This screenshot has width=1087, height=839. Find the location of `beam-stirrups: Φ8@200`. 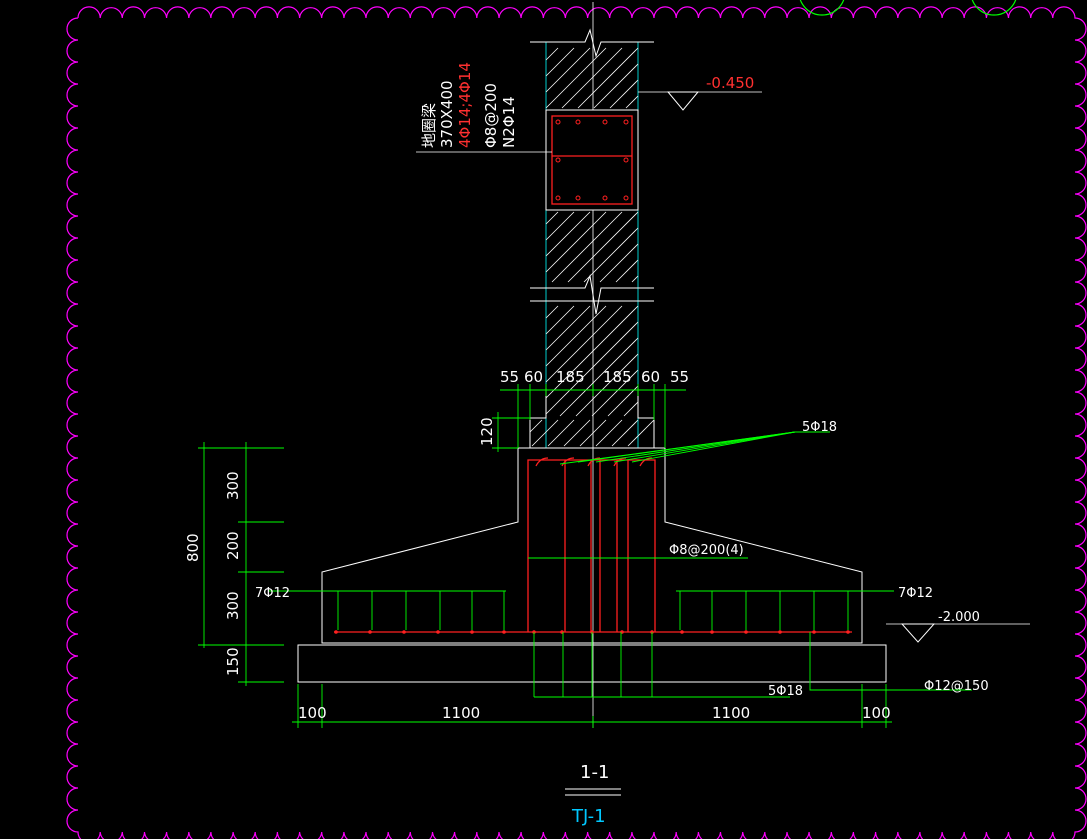

beam-stirrups: Φ8@200 is located at coordinates (491, 115).